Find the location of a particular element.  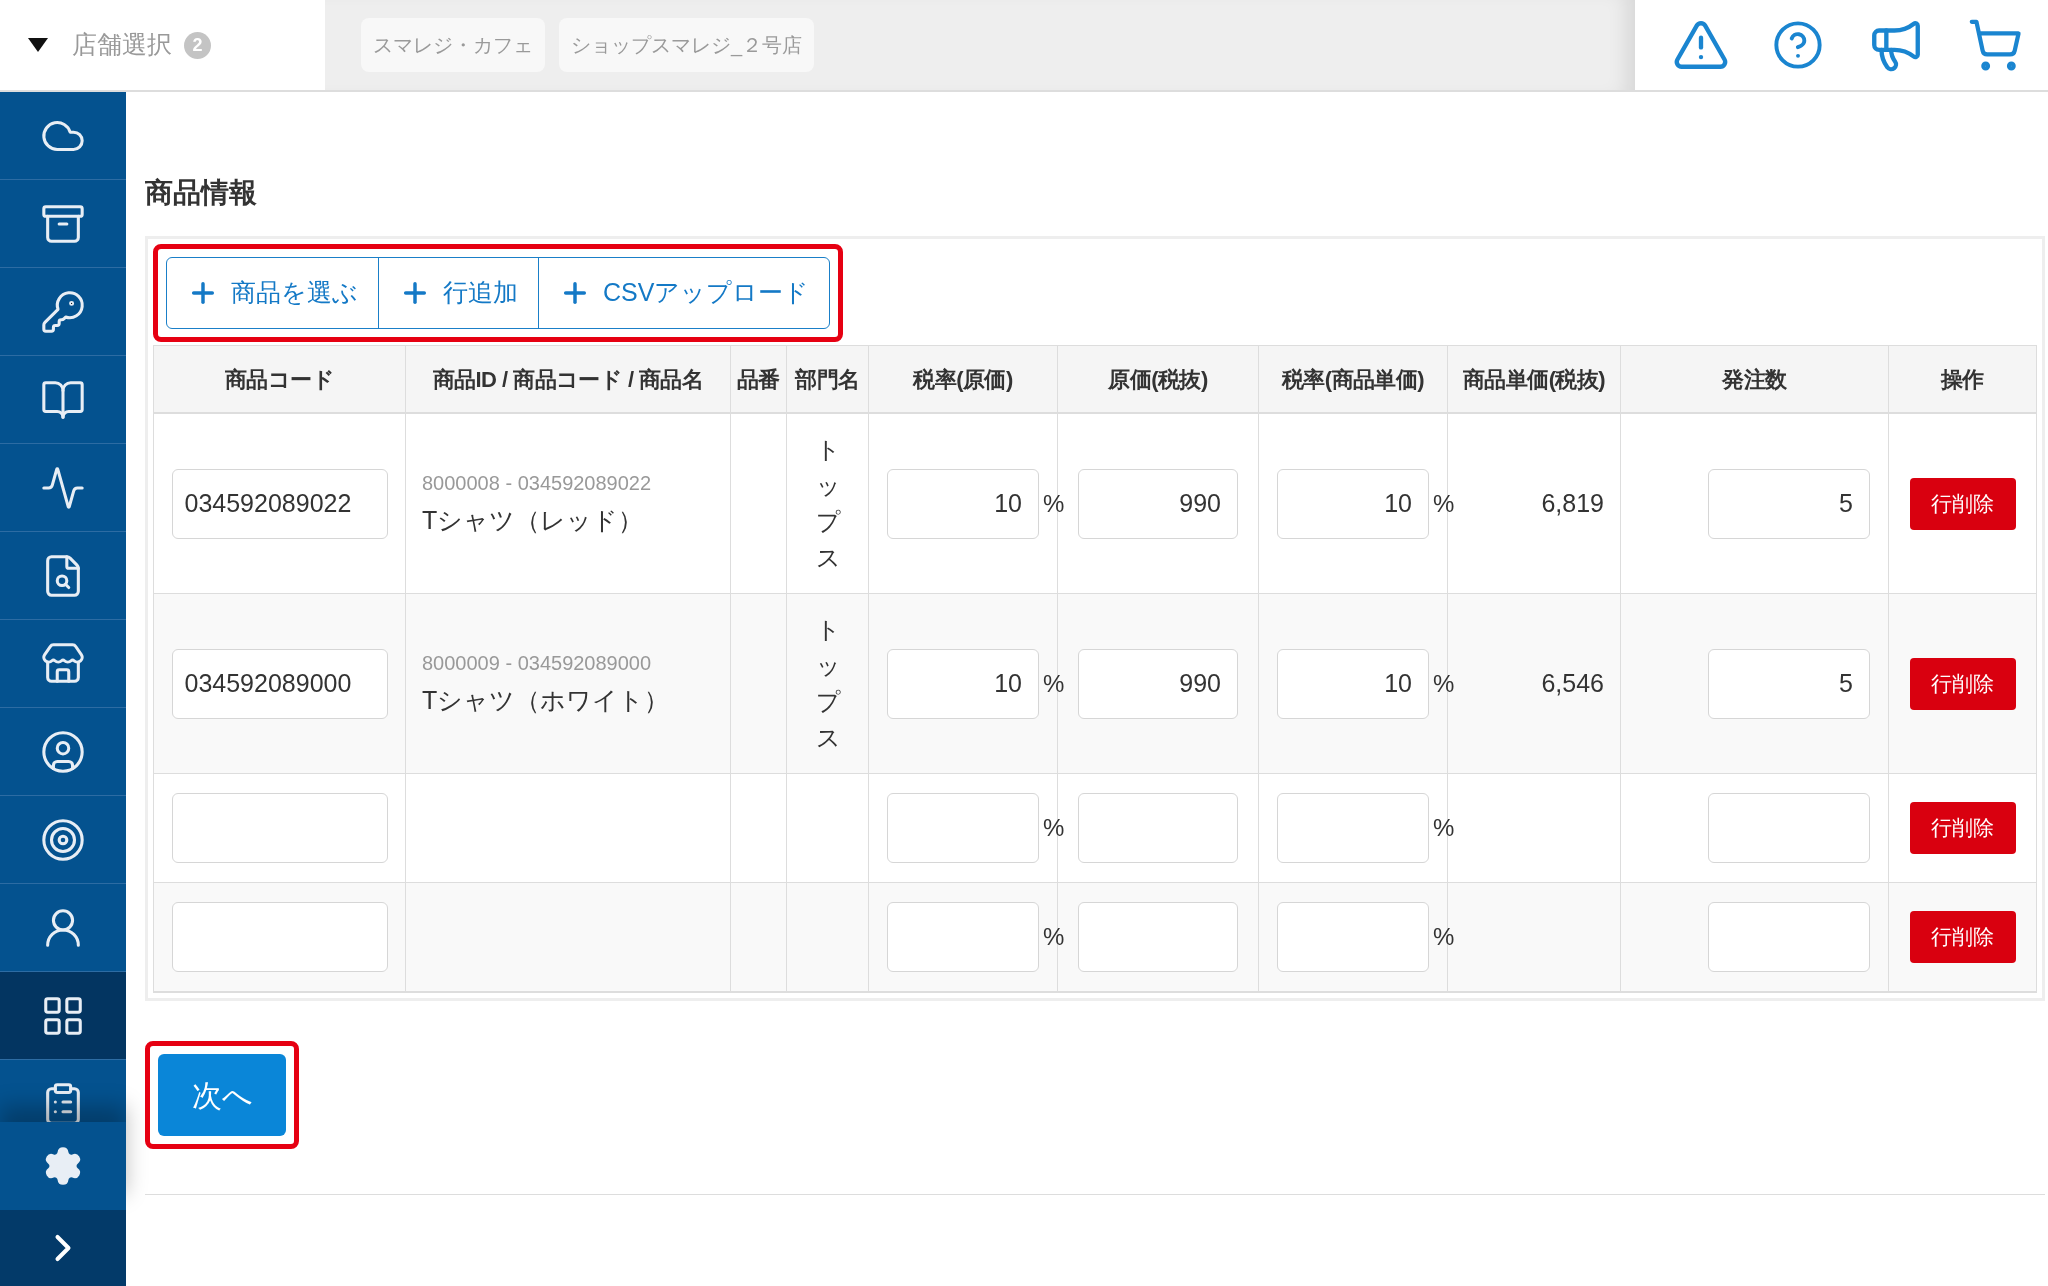

unit-price-text: 6,546 is located at coordinates (1572, 683).